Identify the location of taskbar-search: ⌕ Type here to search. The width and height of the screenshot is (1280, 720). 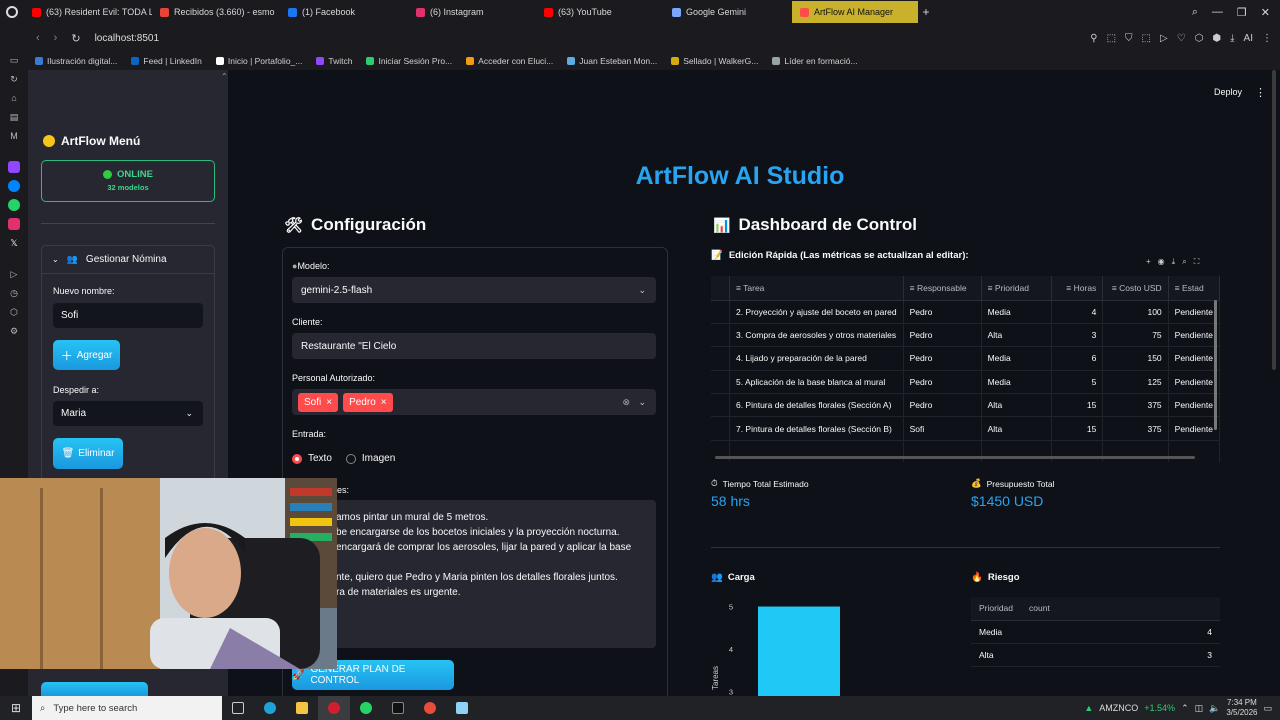
(127, 708).